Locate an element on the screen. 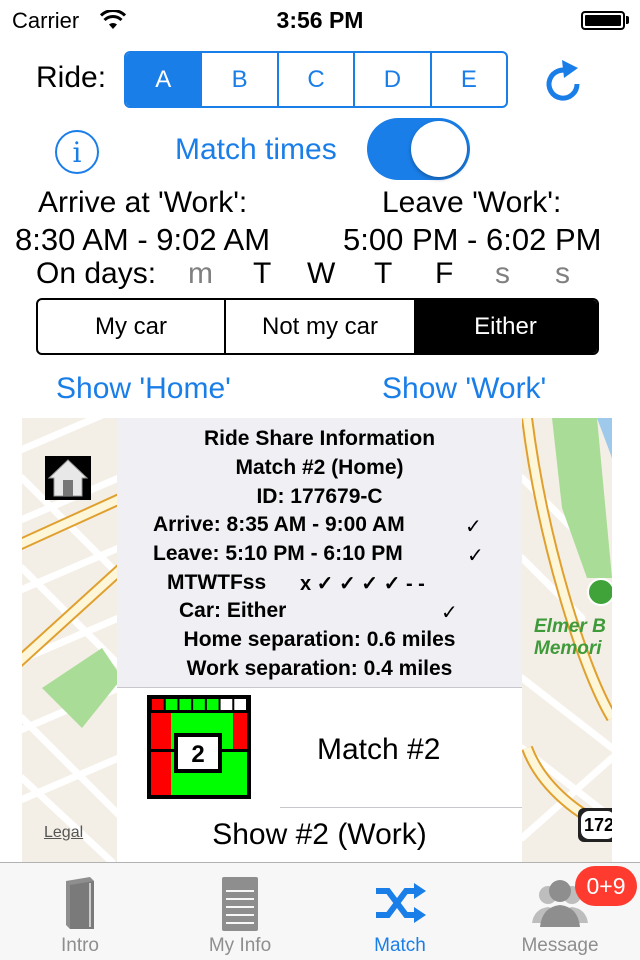 Image resolution: width=640 pixels, height=960 pixels. tab-my-info-label: My Info is located at coordinates (240, 945).